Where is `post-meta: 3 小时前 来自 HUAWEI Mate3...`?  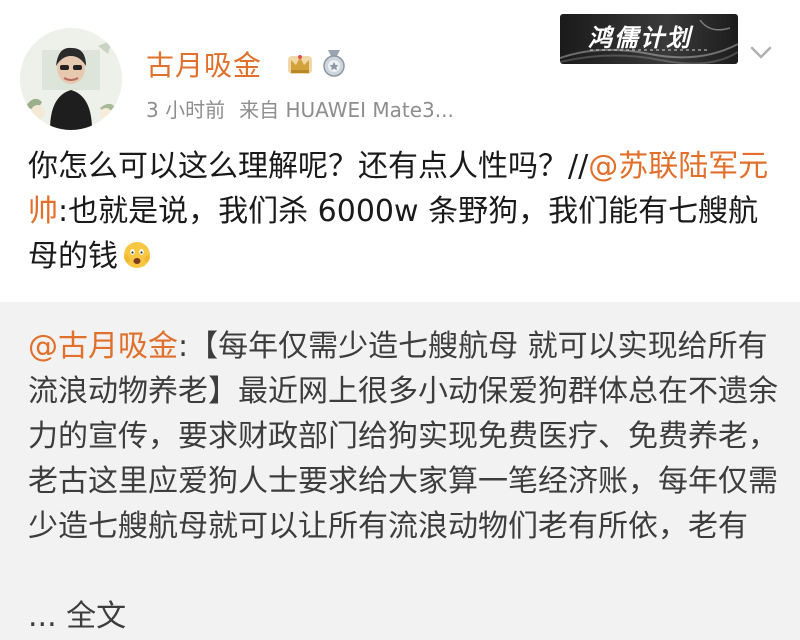
post-meta: 3 小时前 来自 HUAWEI Mate3... is located at coordinates (300, 108).